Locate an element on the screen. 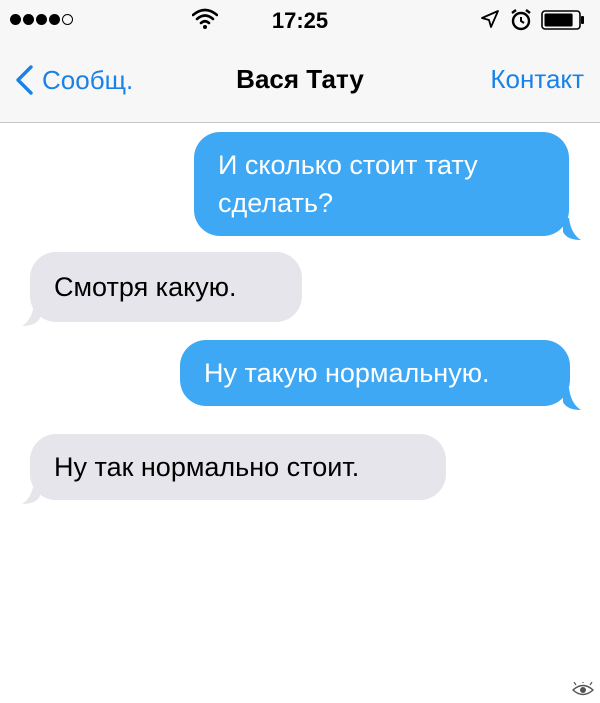  conversation-title: Вася Тату is located at coordinates (300, 79).